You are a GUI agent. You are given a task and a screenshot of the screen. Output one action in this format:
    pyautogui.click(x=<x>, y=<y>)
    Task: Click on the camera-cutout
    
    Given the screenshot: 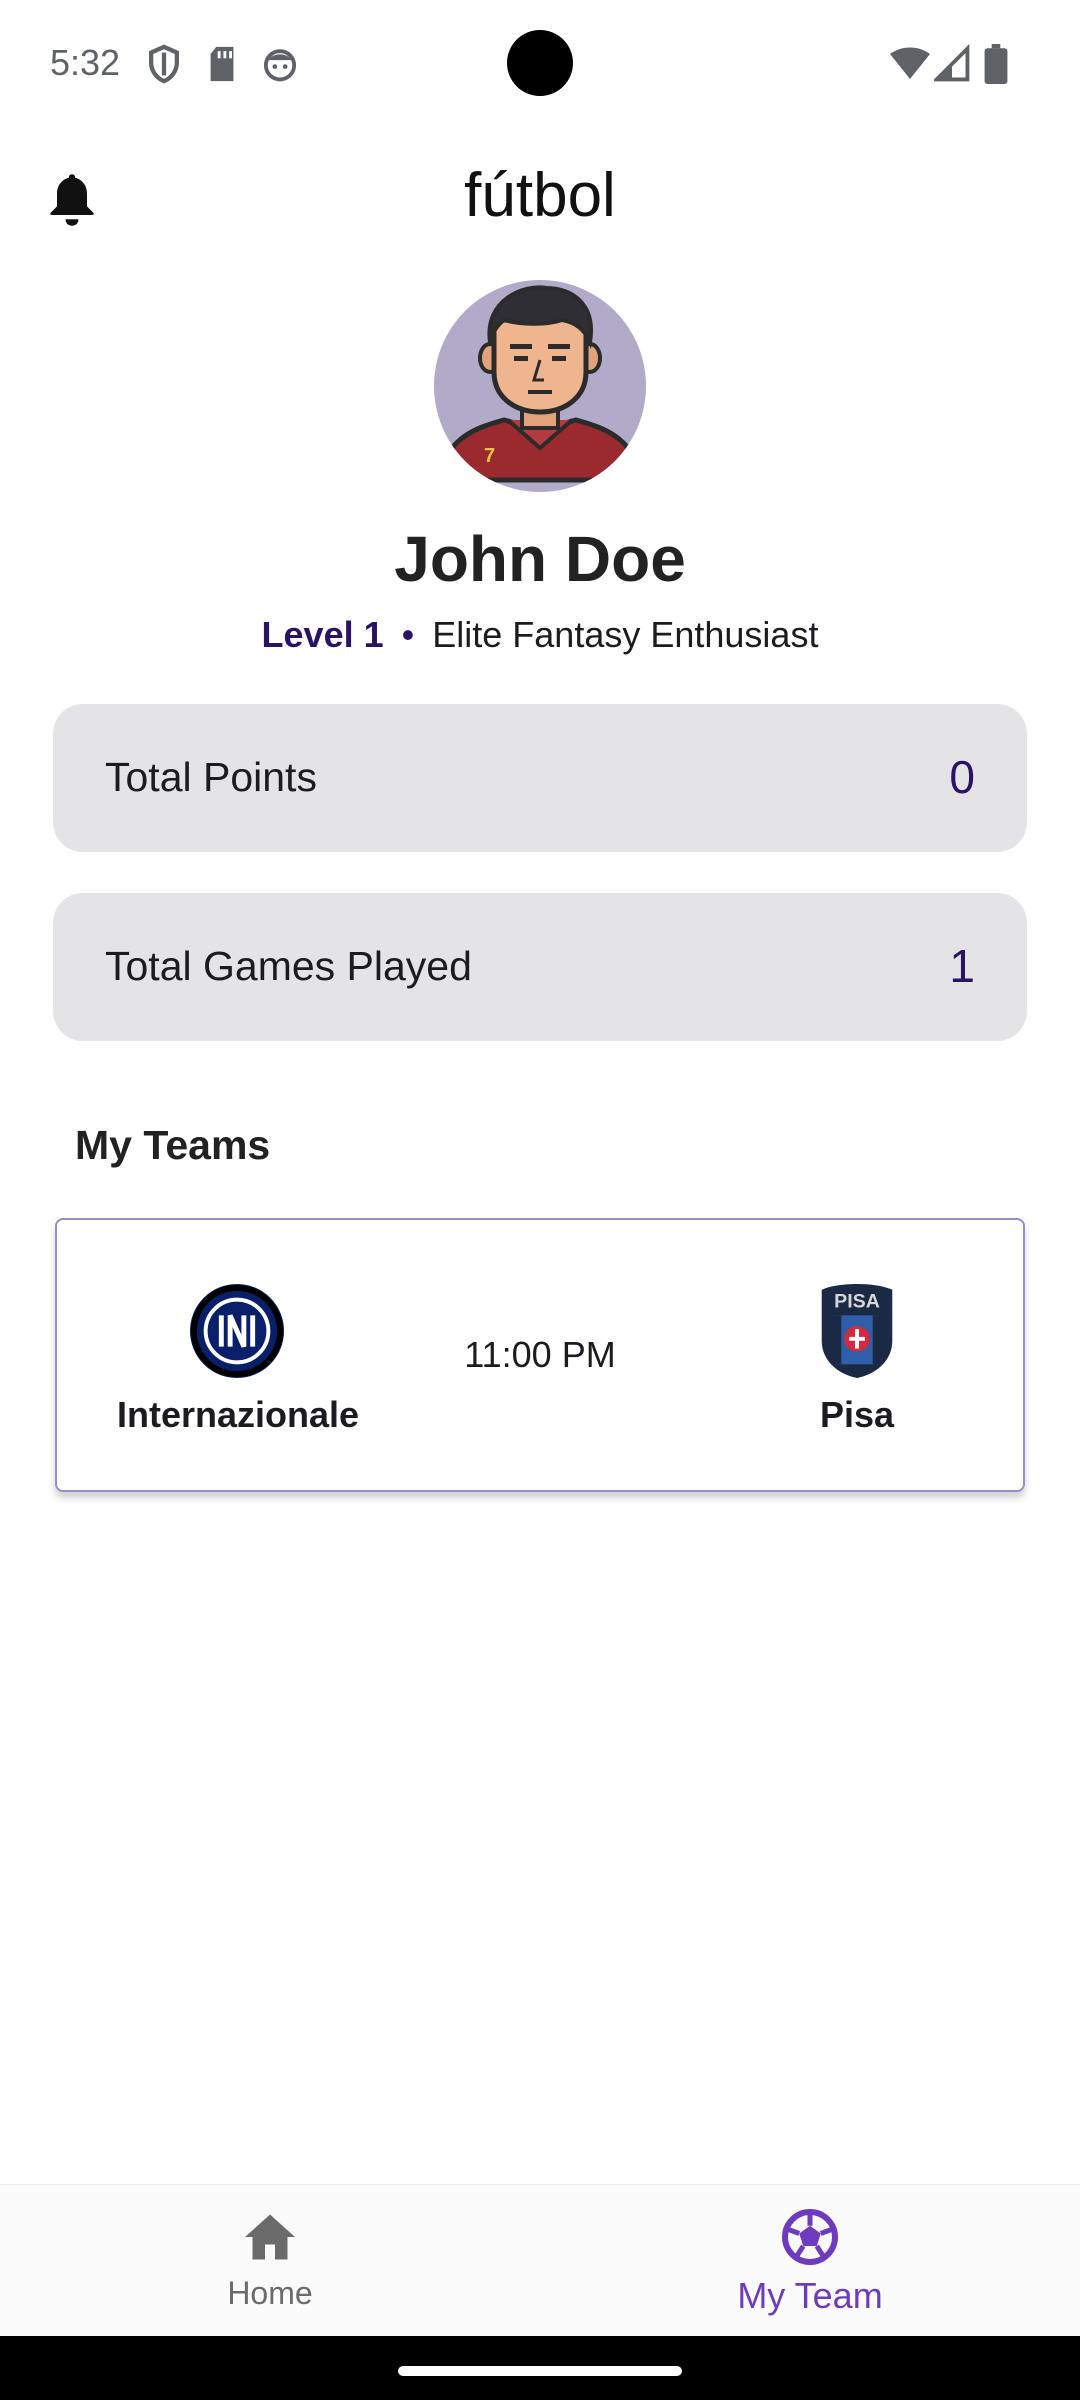 What is the action you would take?
    pyautogui.click(x=540, y=63)
    